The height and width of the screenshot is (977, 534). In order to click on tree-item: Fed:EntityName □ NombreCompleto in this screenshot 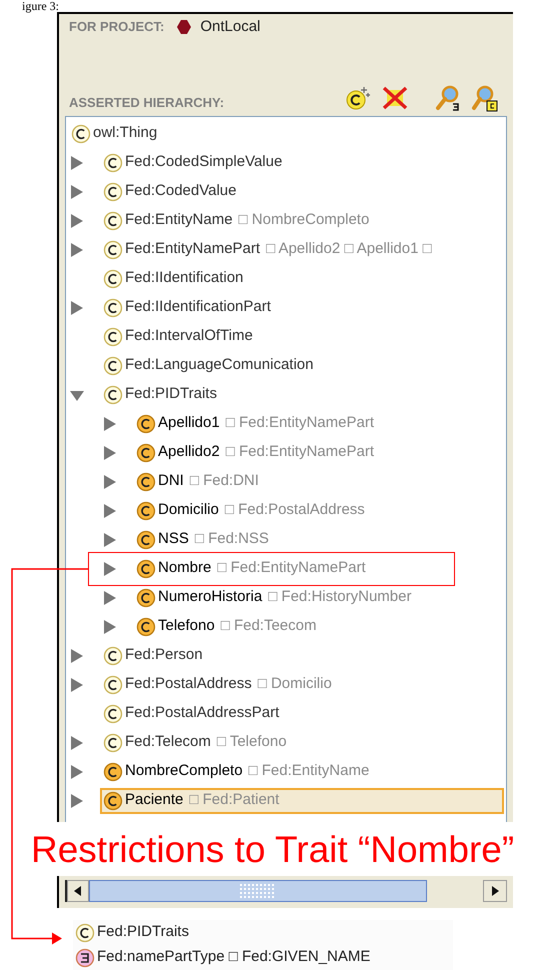, I will do `click(236, 221)`.